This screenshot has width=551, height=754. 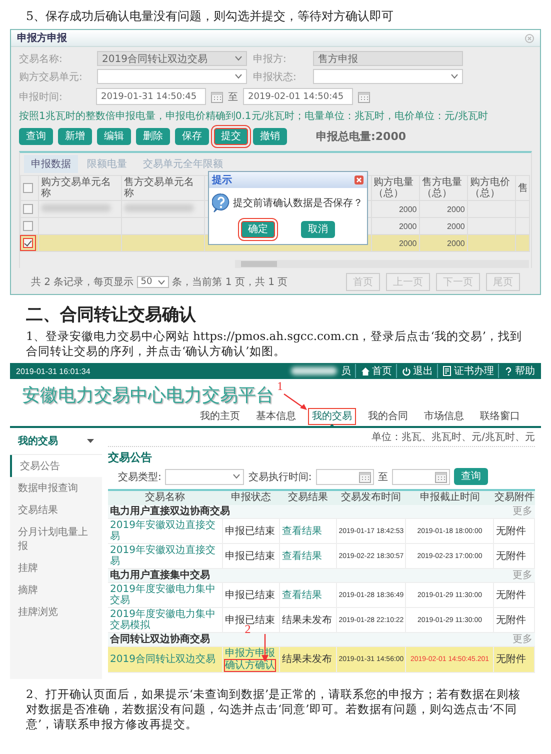 What do you see at coordinates (298, 96) in the screenshot?
I see `date-field: 2019-02-01 14:50:45` at bounding box center [298, 96].